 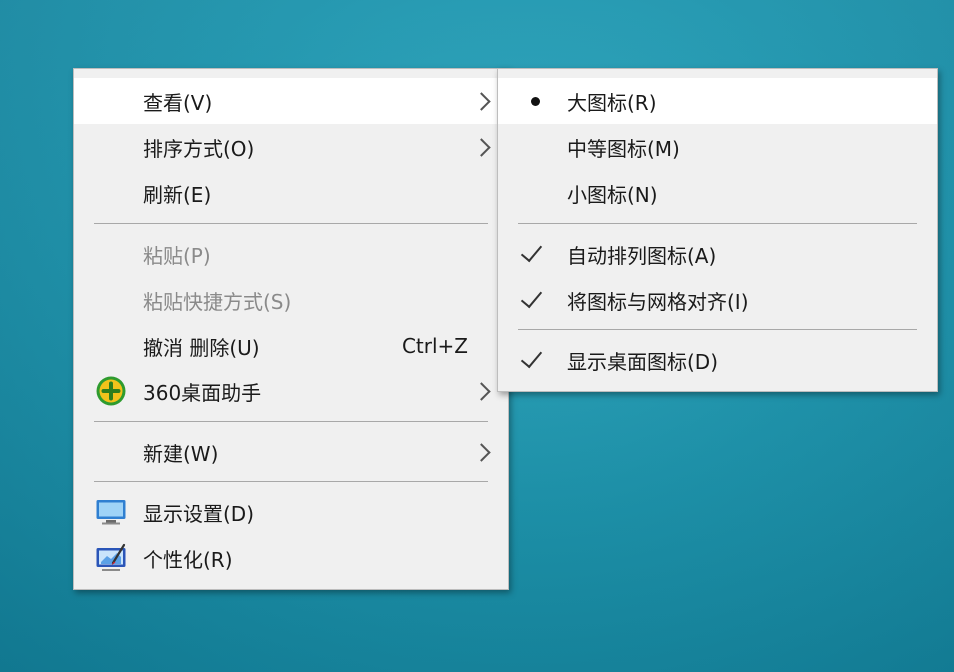 I want to click on menu-item-personalize: 个性化(R), so click(x=291, y=558).